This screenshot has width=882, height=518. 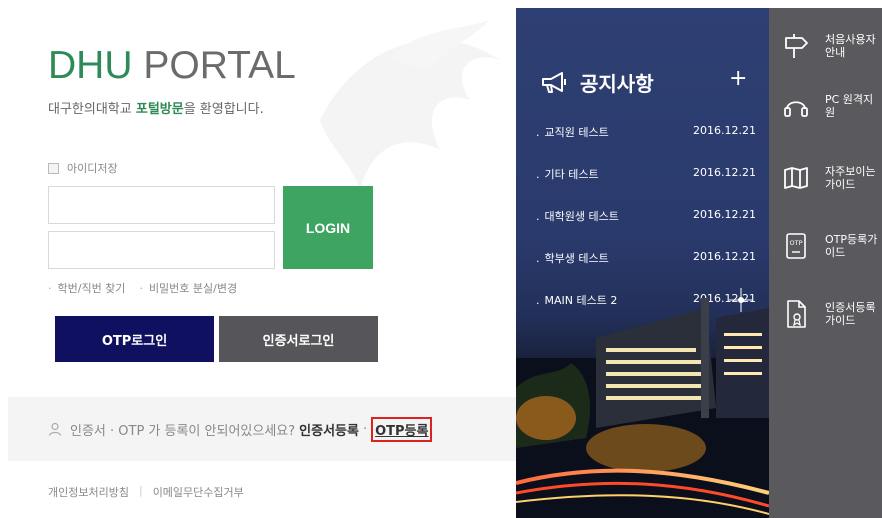 I want to click on find-id-link: 학번/직번 찾기, so click(x=87, y=288).